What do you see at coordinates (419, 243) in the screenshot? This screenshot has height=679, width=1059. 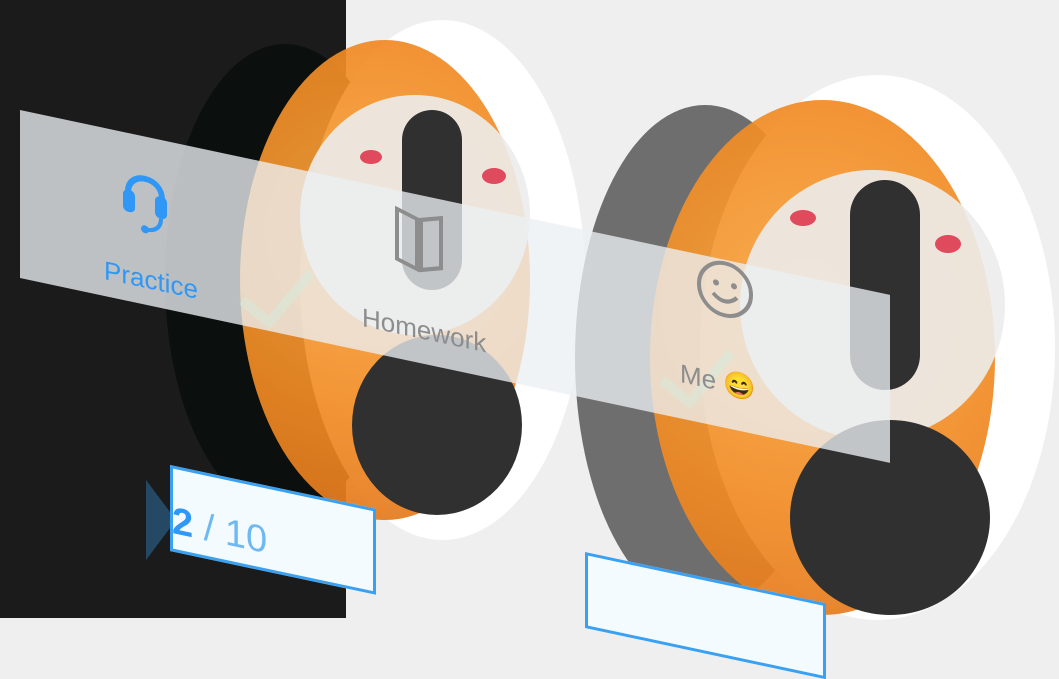 I see `book-icon` at bounding box center [419, 243].